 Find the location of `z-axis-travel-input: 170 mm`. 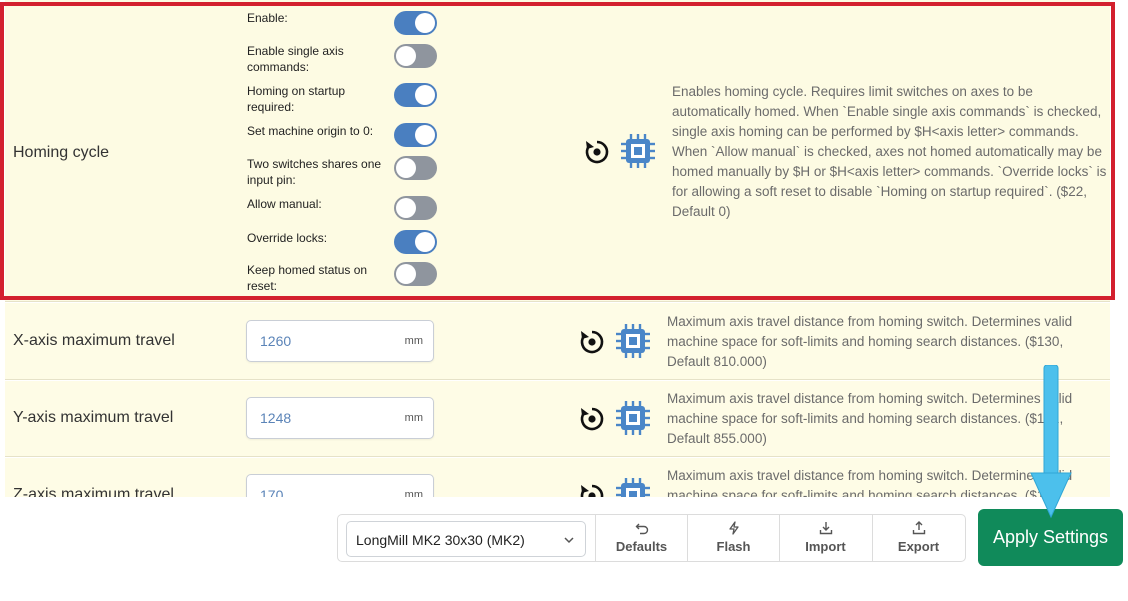

z-axis-travel-input: 170 mm is located at coordinates (340, 485).